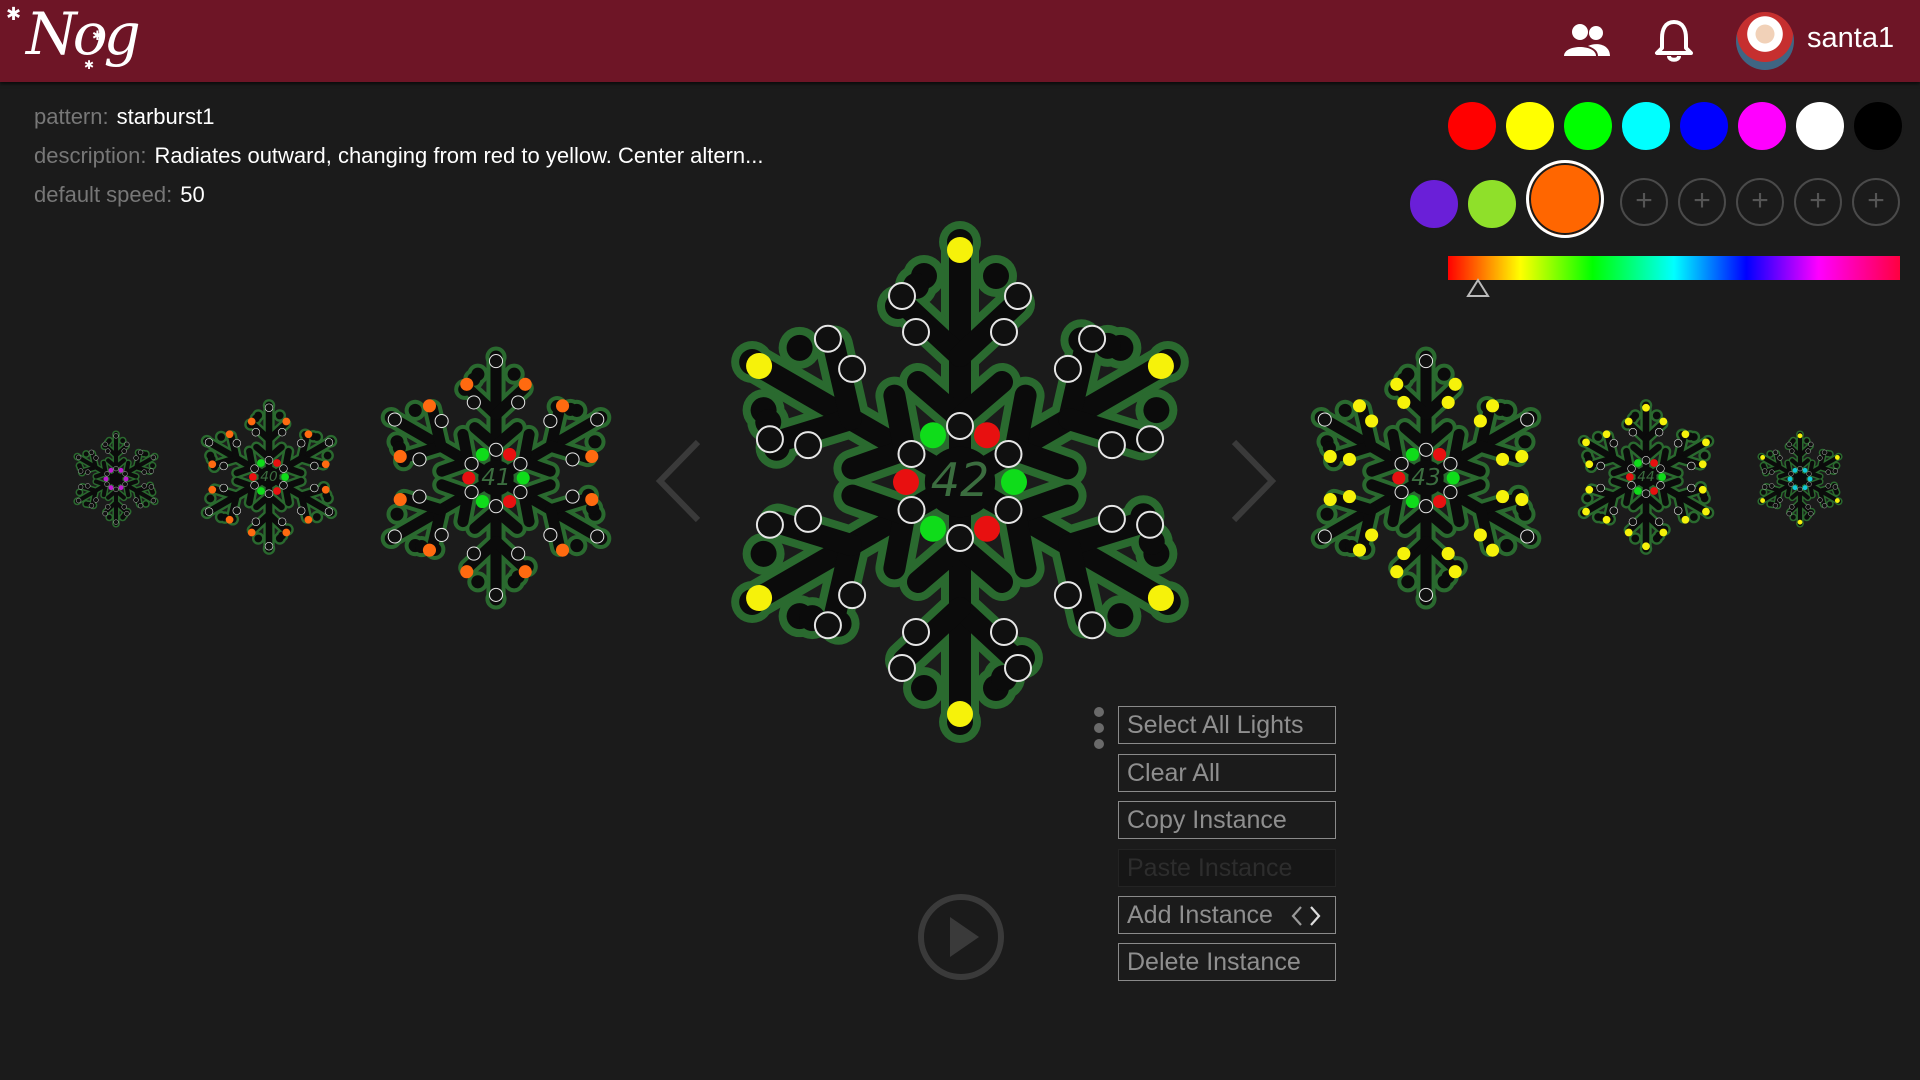 Image resolution: width=1920 pixels, height=1080 pixels. Describe the element at coordinates (1565, 199) in the screenshot. I see `selected-color-swatch` at that location.